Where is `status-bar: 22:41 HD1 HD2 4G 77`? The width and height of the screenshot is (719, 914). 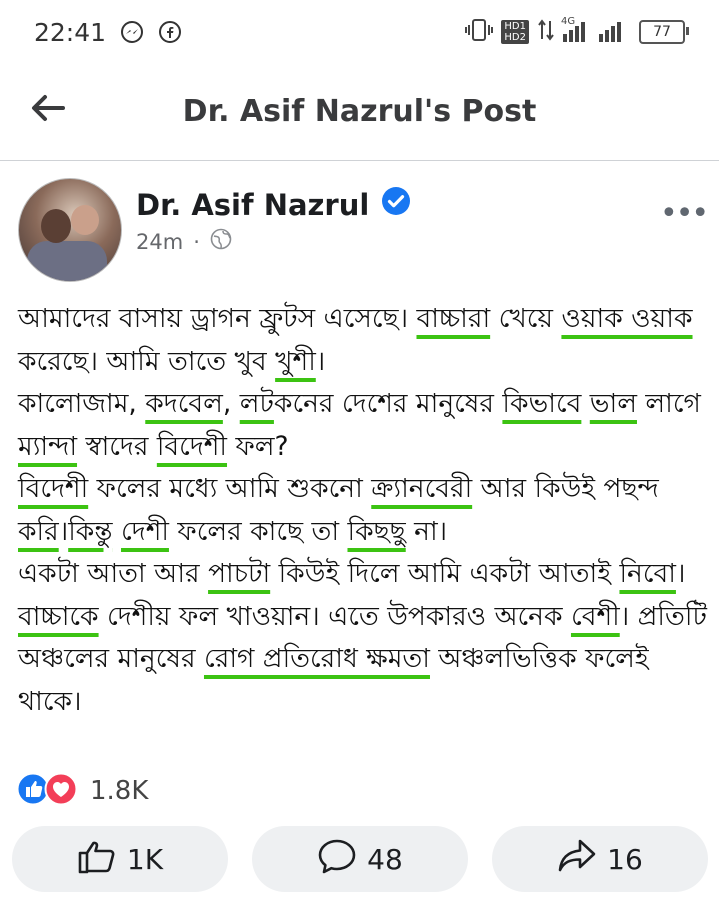
status-bar: 22:41 HD1 HD2 4G 77 is located at coordinates (359, 32).